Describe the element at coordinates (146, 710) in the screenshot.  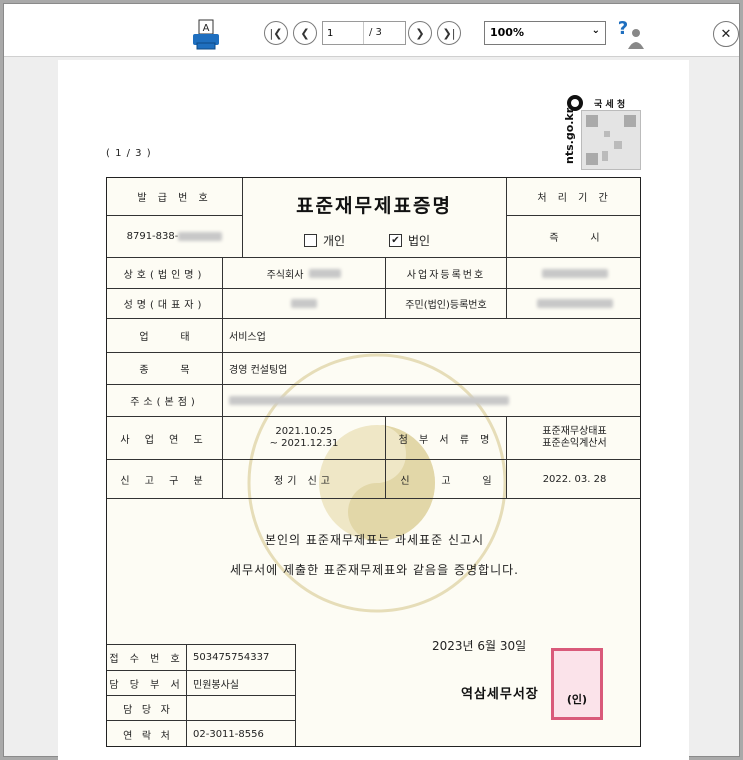
I see `officer-label: 담 당 자` at that location.